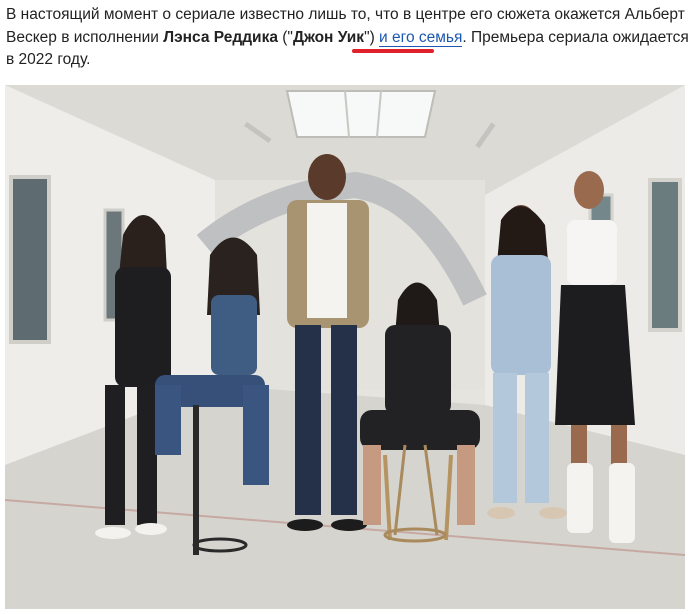 This screenshot has width=700, height=615. Describe the element at coordinates (285, 37) in the screenshot. I see `paragraph-text-2: ("` at that location.